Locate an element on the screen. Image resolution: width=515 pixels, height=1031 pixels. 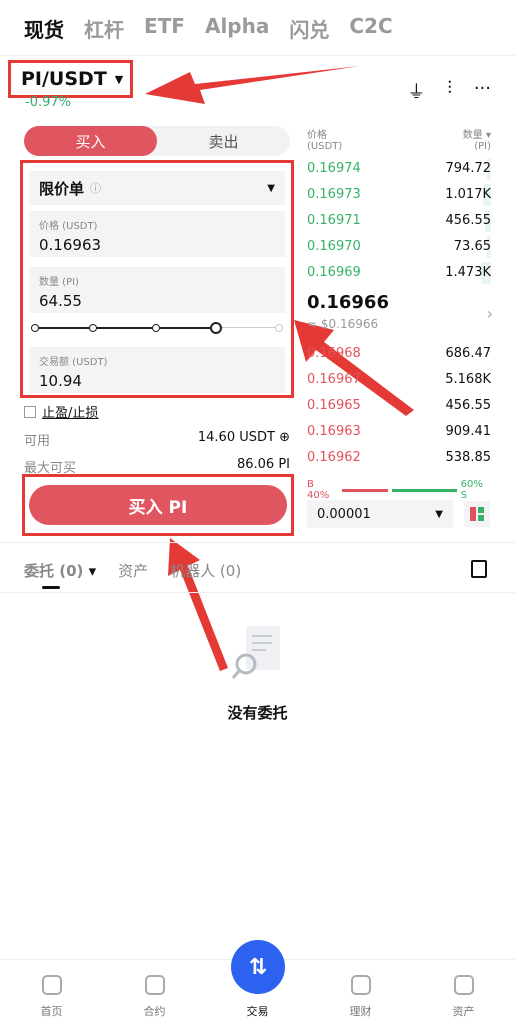
annotation-arrow-pair is located at coordinates (252, 85).